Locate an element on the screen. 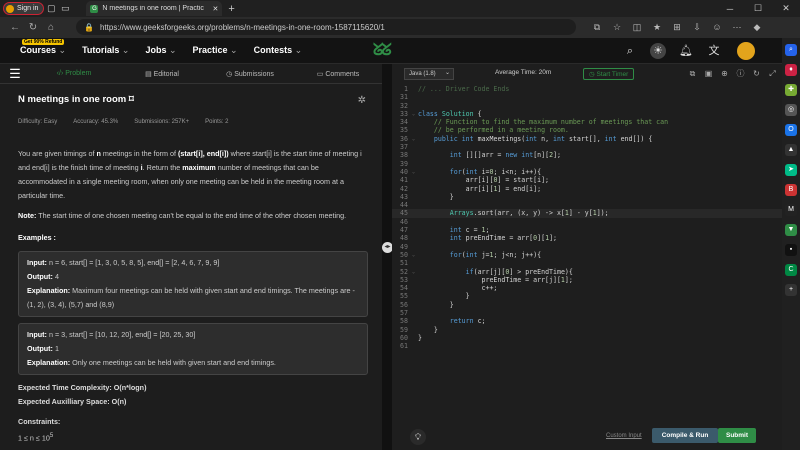 Image resolution: width=800 pixels, height=450 pixels. tab-problem: ‹/› Problem is located at coordinates (74, 73).